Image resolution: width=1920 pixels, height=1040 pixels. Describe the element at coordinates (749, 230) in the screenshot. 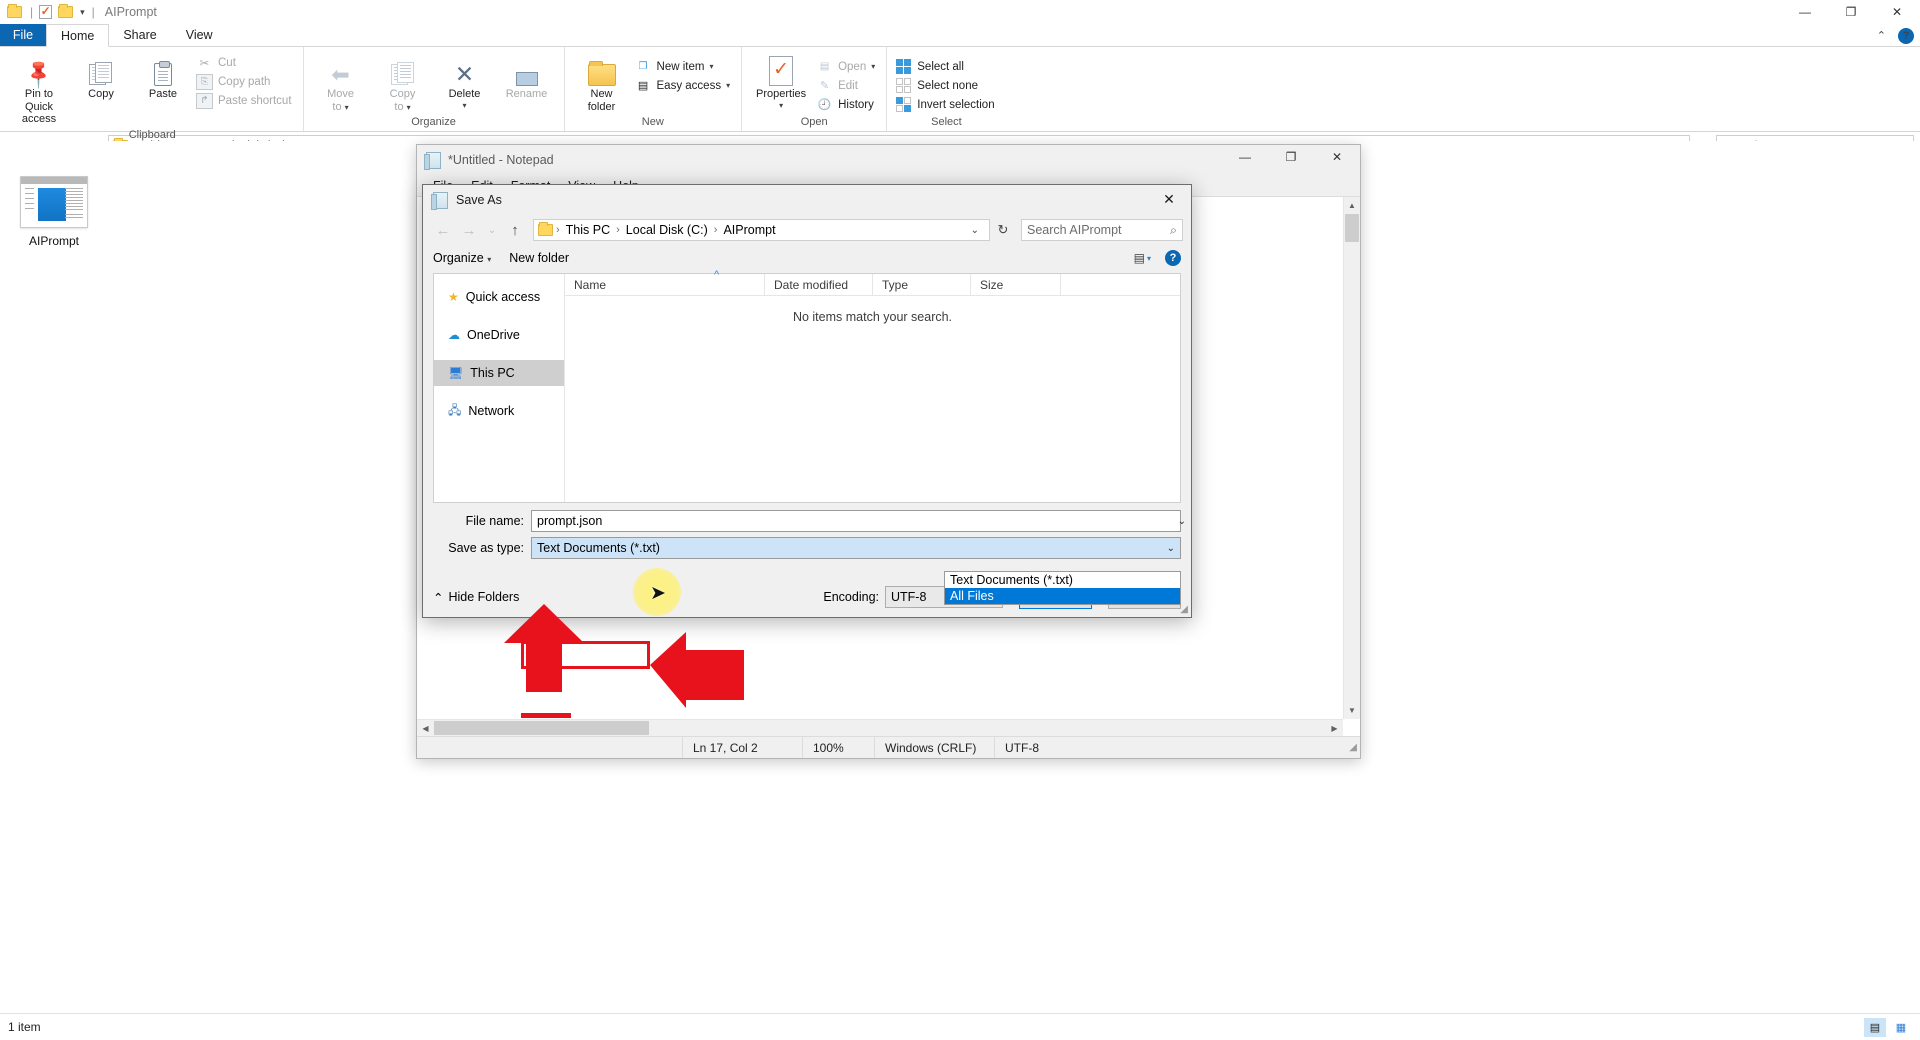

I see `breadcrumb-aiprompt: AIPrompt` at that location.